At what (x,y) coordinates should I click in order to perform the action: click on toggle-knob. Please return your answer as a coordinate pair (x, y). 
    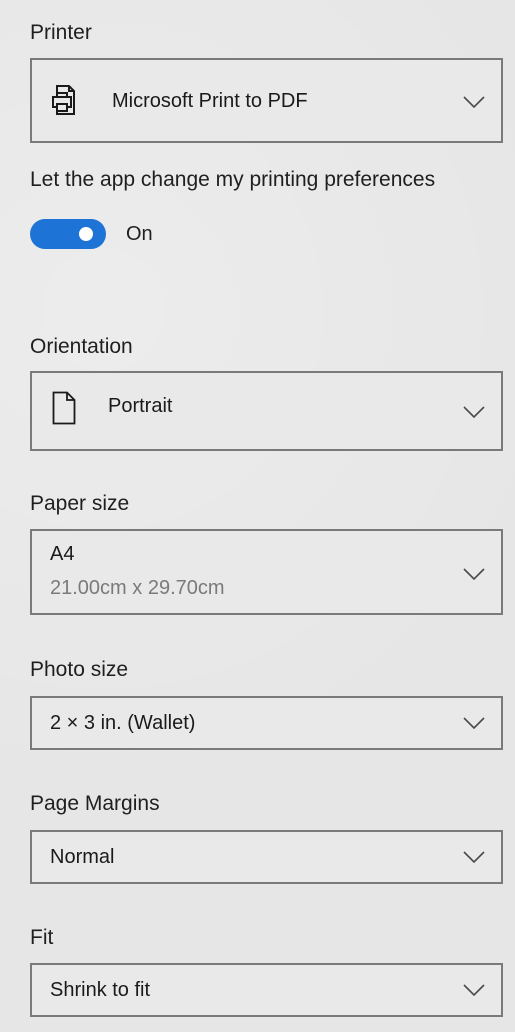
    Looking at the image, I should click on (86, 234).